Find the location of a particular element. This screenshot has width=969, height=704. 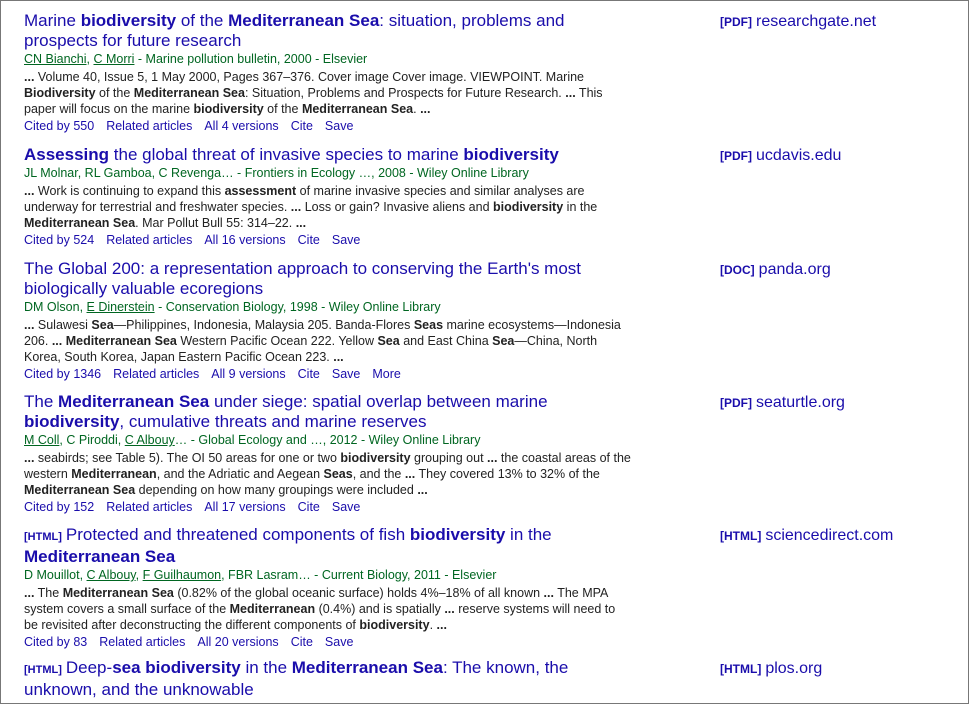

format-tag: [DOC] is located at coordinates (737, 270).